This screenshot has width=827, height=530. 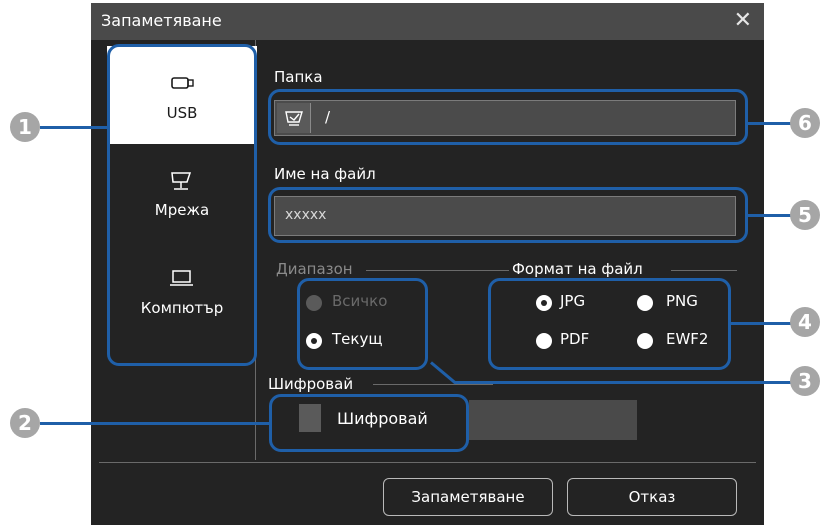 I want to click on format-jpg-label: JPG, so click(x=573, y=301).